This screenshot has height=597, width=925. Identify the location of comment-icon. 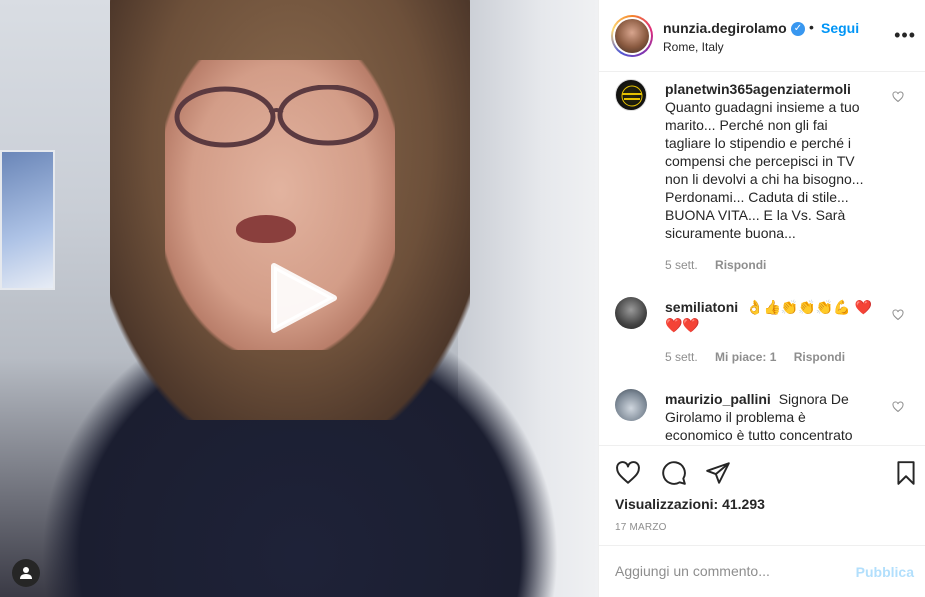
(674, 473).